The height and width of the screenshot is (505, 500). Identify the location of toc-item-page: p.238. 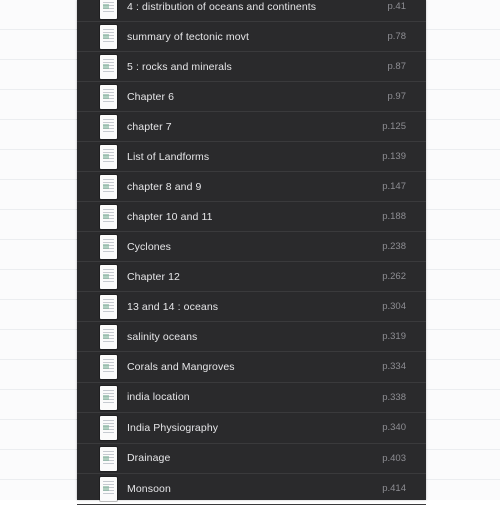
(394, 246).